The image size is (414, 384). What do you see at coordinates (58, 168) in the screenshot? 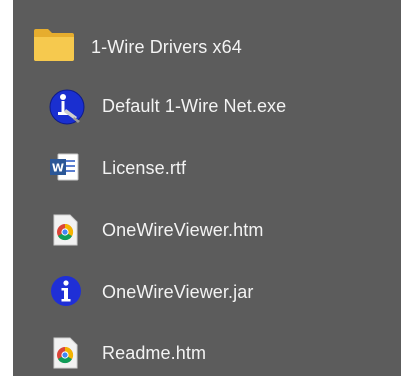
I see `svg-text: W` at bounding box center [58, 168].